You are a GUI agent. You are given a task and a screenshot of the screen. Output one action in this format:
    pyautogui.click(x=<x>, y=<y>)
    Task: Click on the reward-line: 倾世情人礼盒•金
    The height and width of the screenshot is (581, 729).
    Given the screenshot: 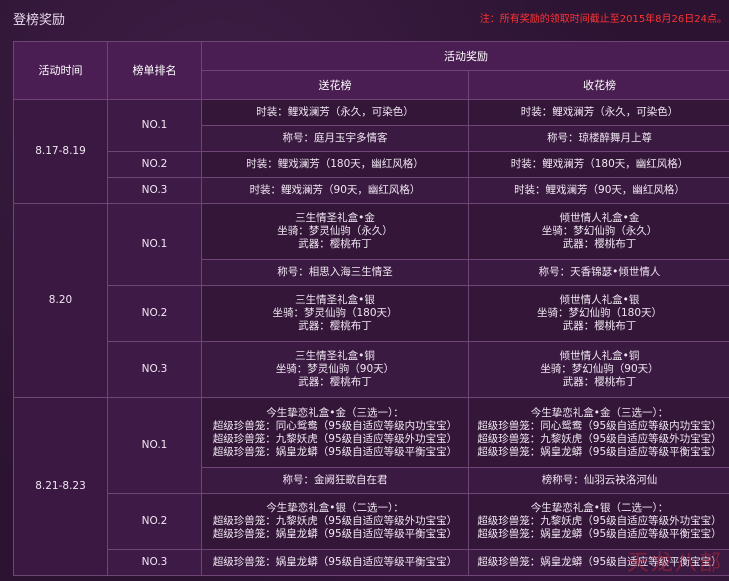 What is the action you would take?
    pyautogui.click(x=599, y=218)
    